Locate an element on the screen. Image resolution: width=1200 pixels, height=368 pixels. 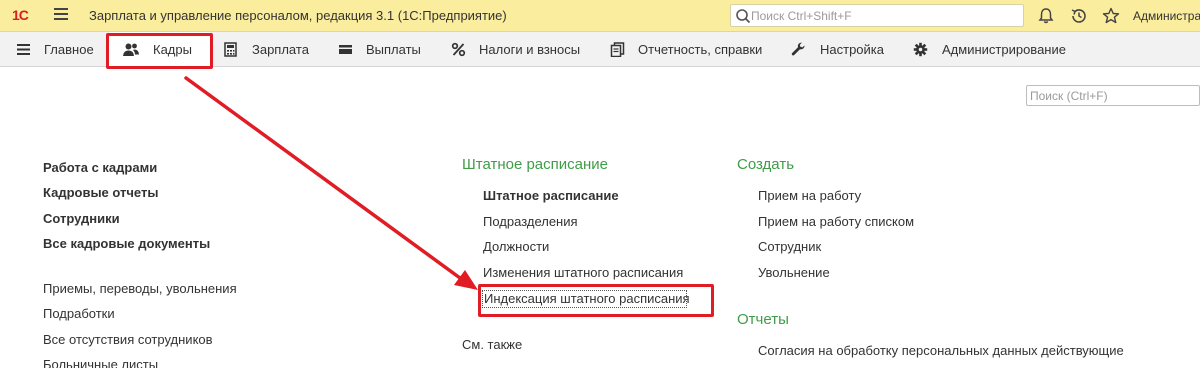
group-title-create: Создать is located at coordinates (766, 164).